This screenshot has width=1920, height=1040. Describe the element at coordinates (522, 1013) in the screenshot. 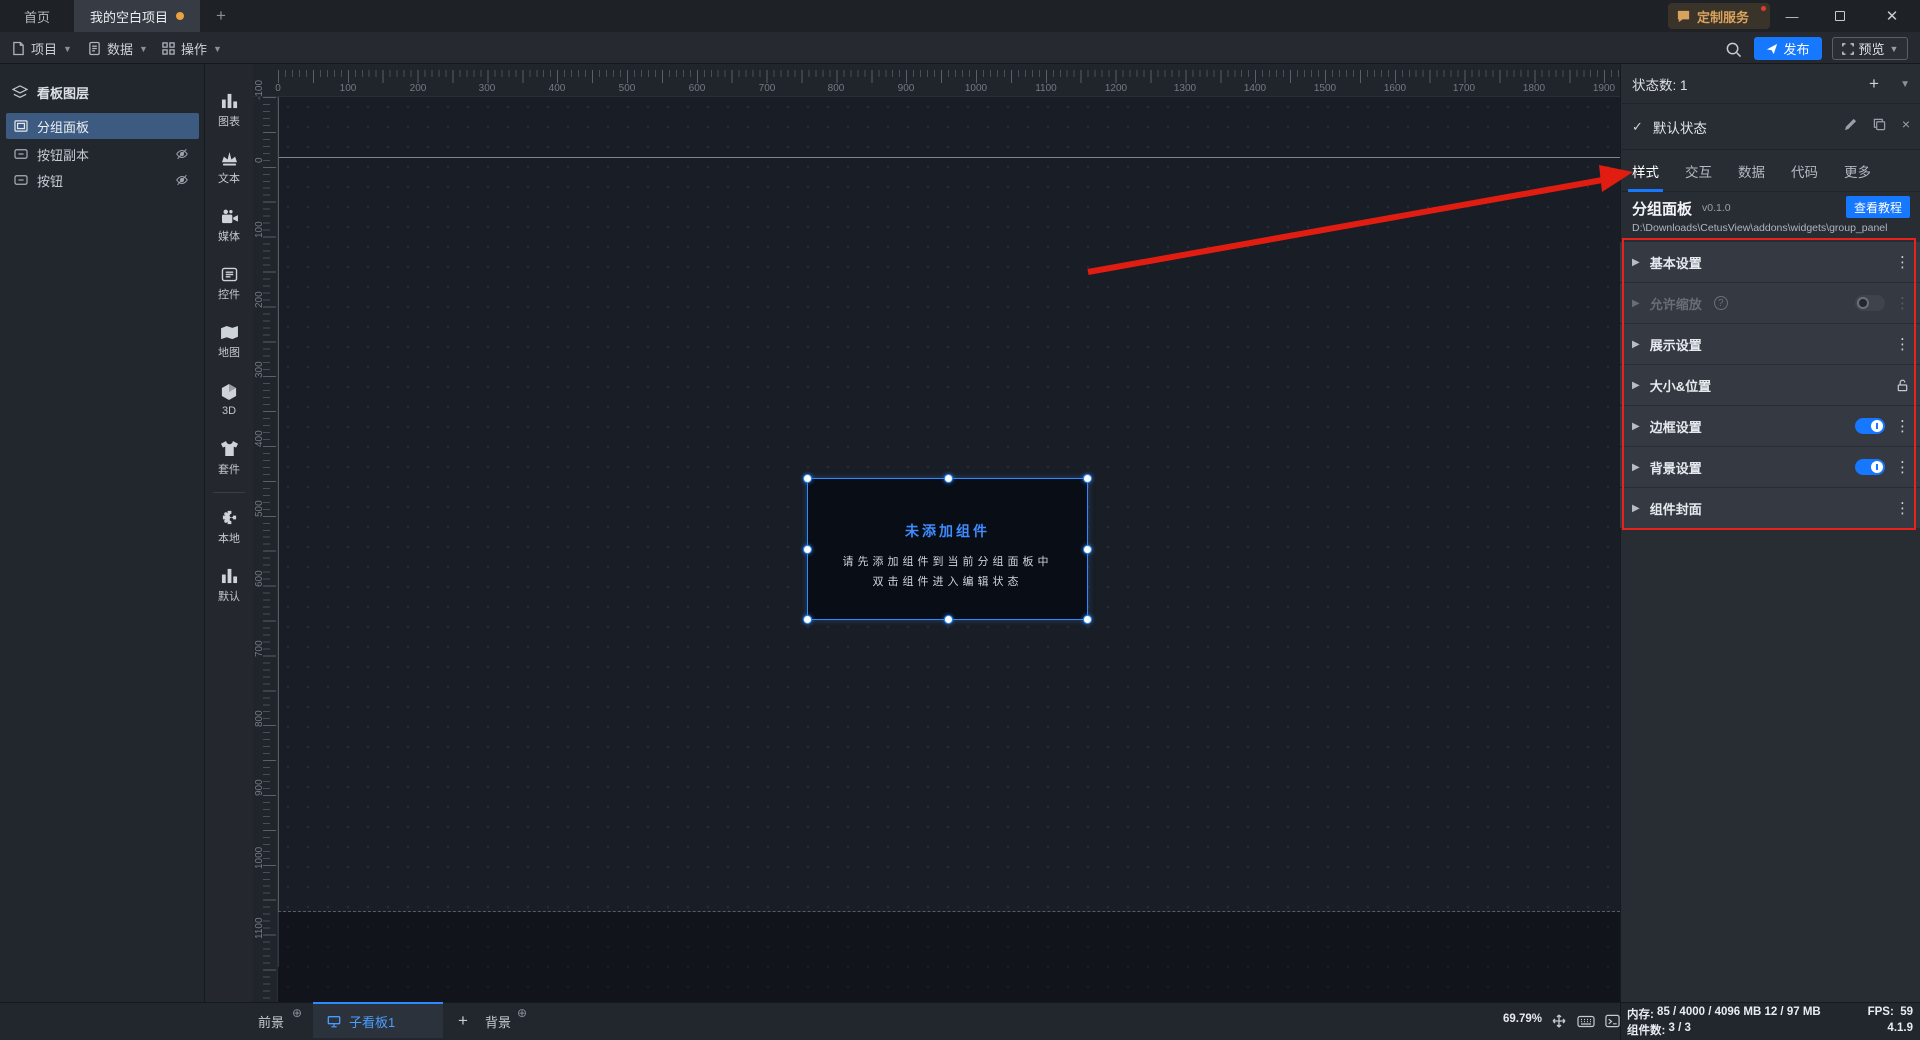

I see `add-background-icon: ⊕` at that location.